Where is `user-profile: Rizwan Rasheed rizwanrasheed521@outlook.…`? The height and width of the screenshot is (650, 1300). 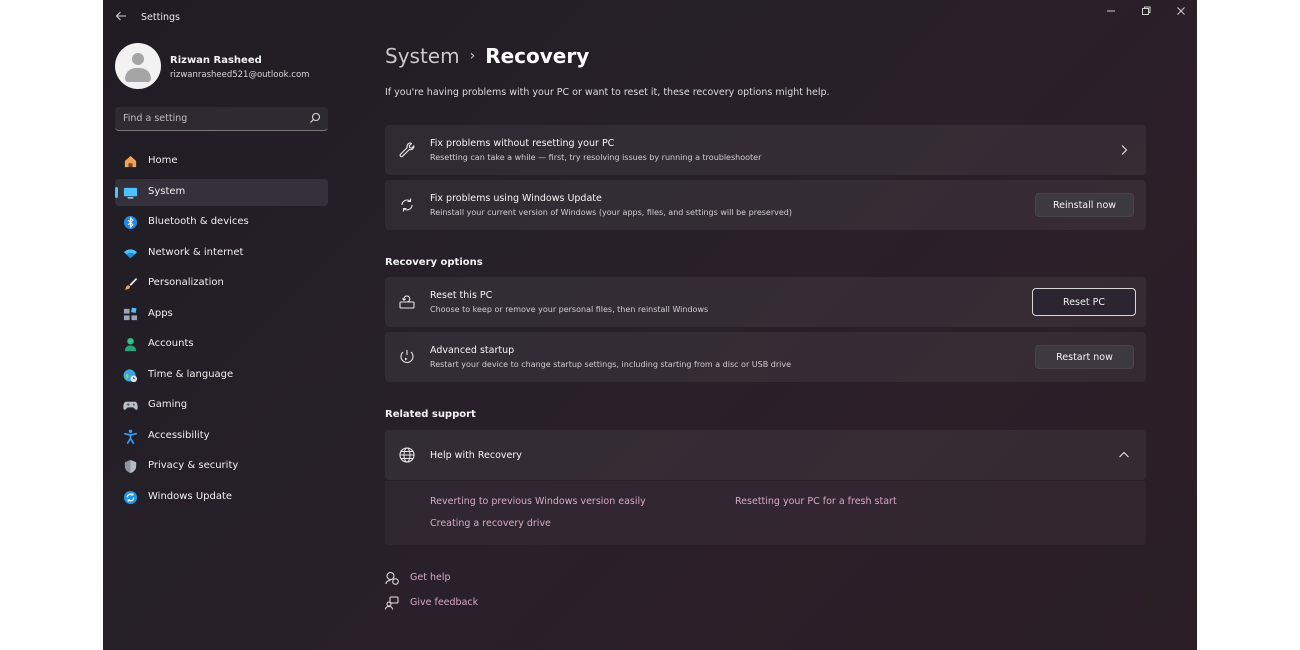 user-profile: Rizwan Rasheed rizwanrasheed521@outlook.… is located at coordinates (230, 66).